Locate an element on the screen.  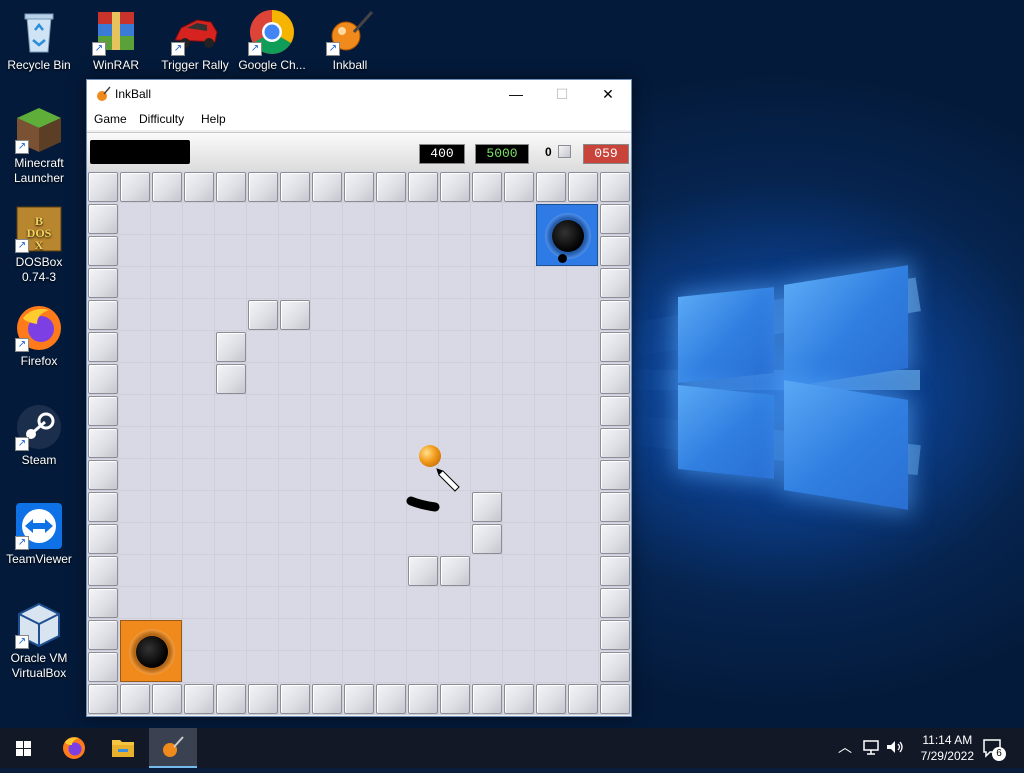
desktop-icon-trigger-rally: ↗ Trigger Rally is located at coordinates (195, 40).